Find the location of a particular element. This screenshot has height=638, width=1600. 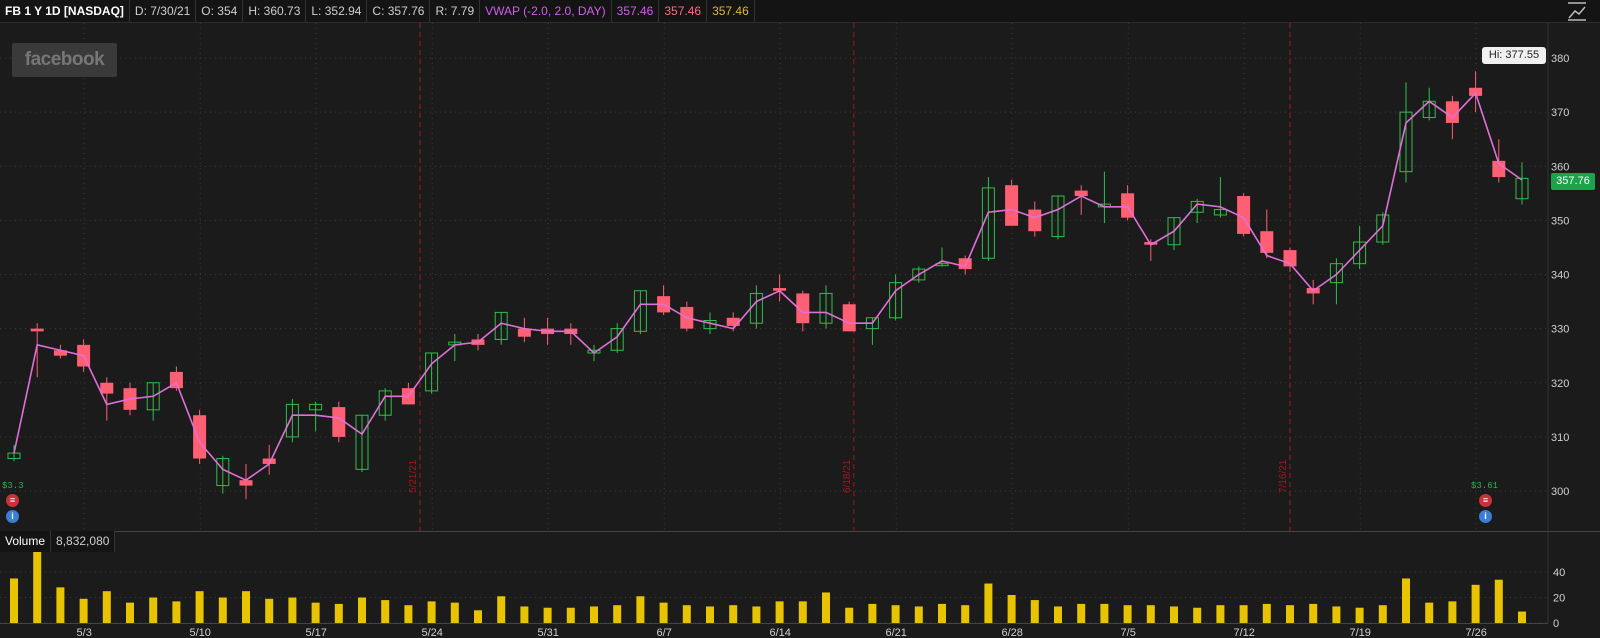

symbol-label: FB 1 Y 1D [NASDAQ] is located at coordinates (65, 11).